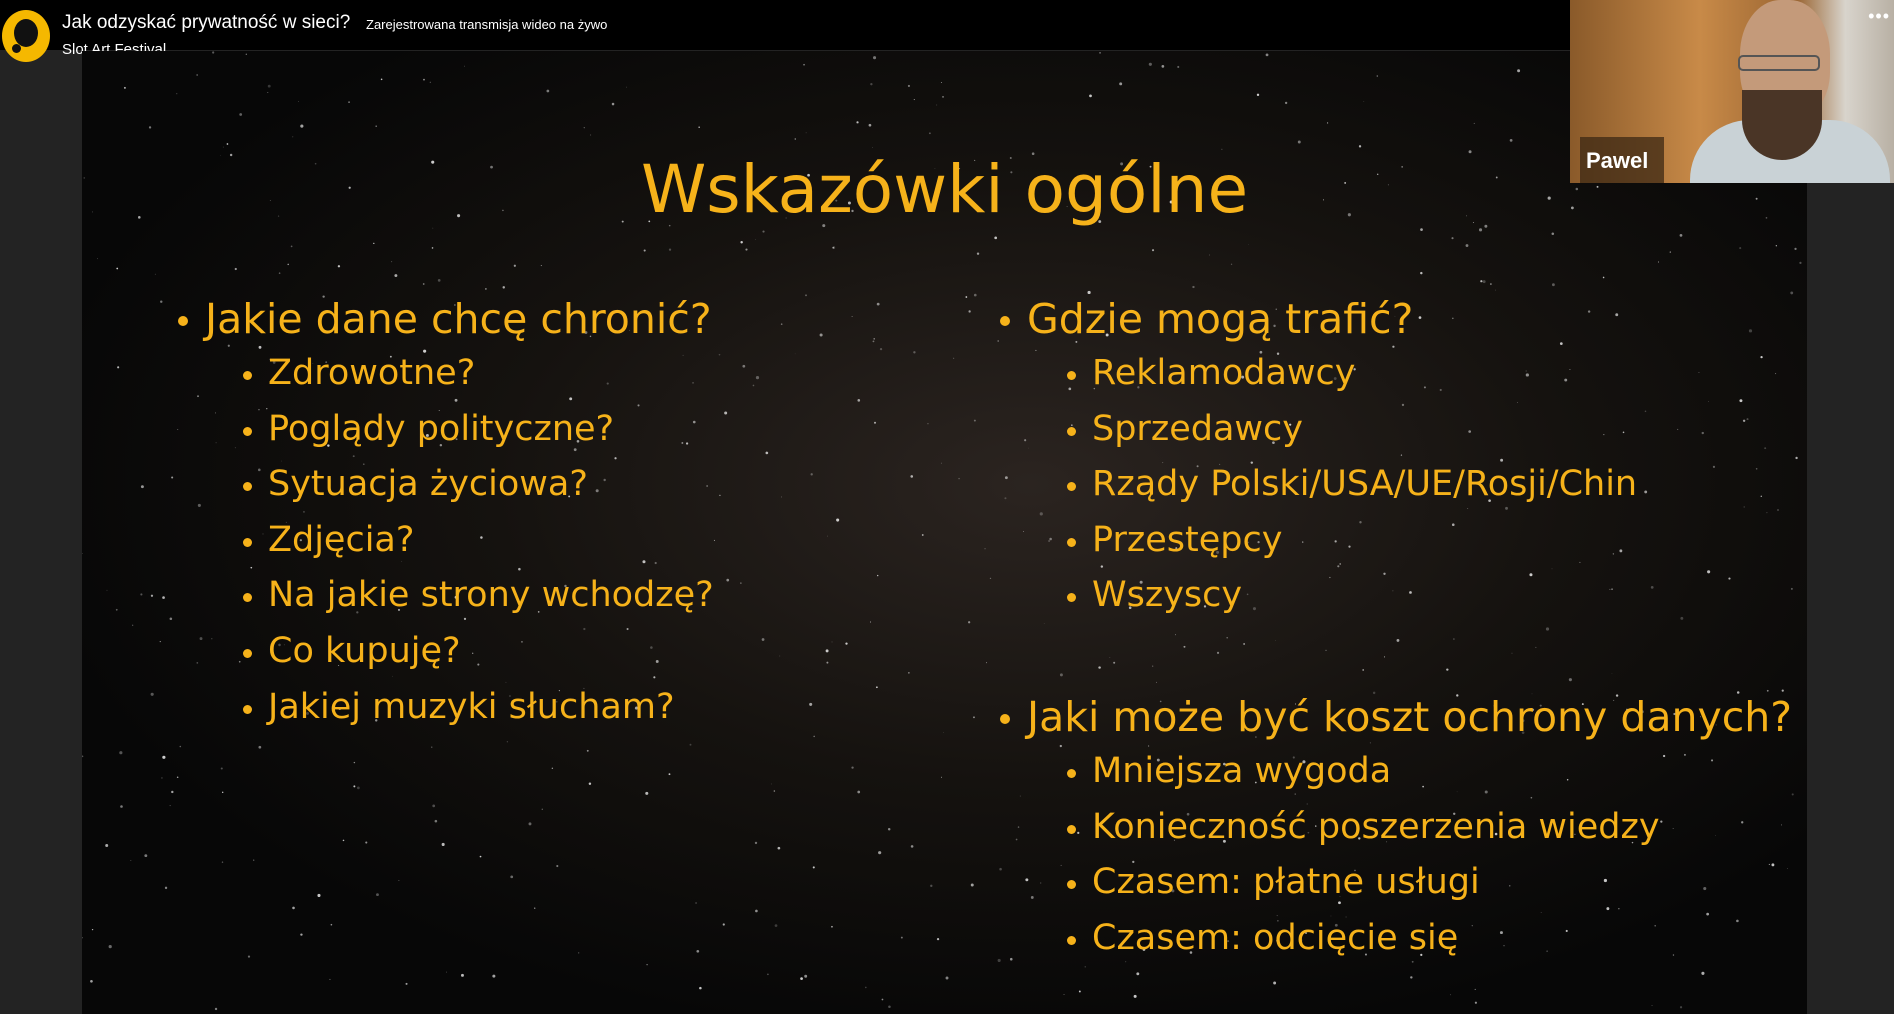 This screenshot has height=1014, width=1894. What do you see at coordinates (1879, 16) in the screenshot?
I see `more-options-icon: •••` at bounding box center [1879, 16].